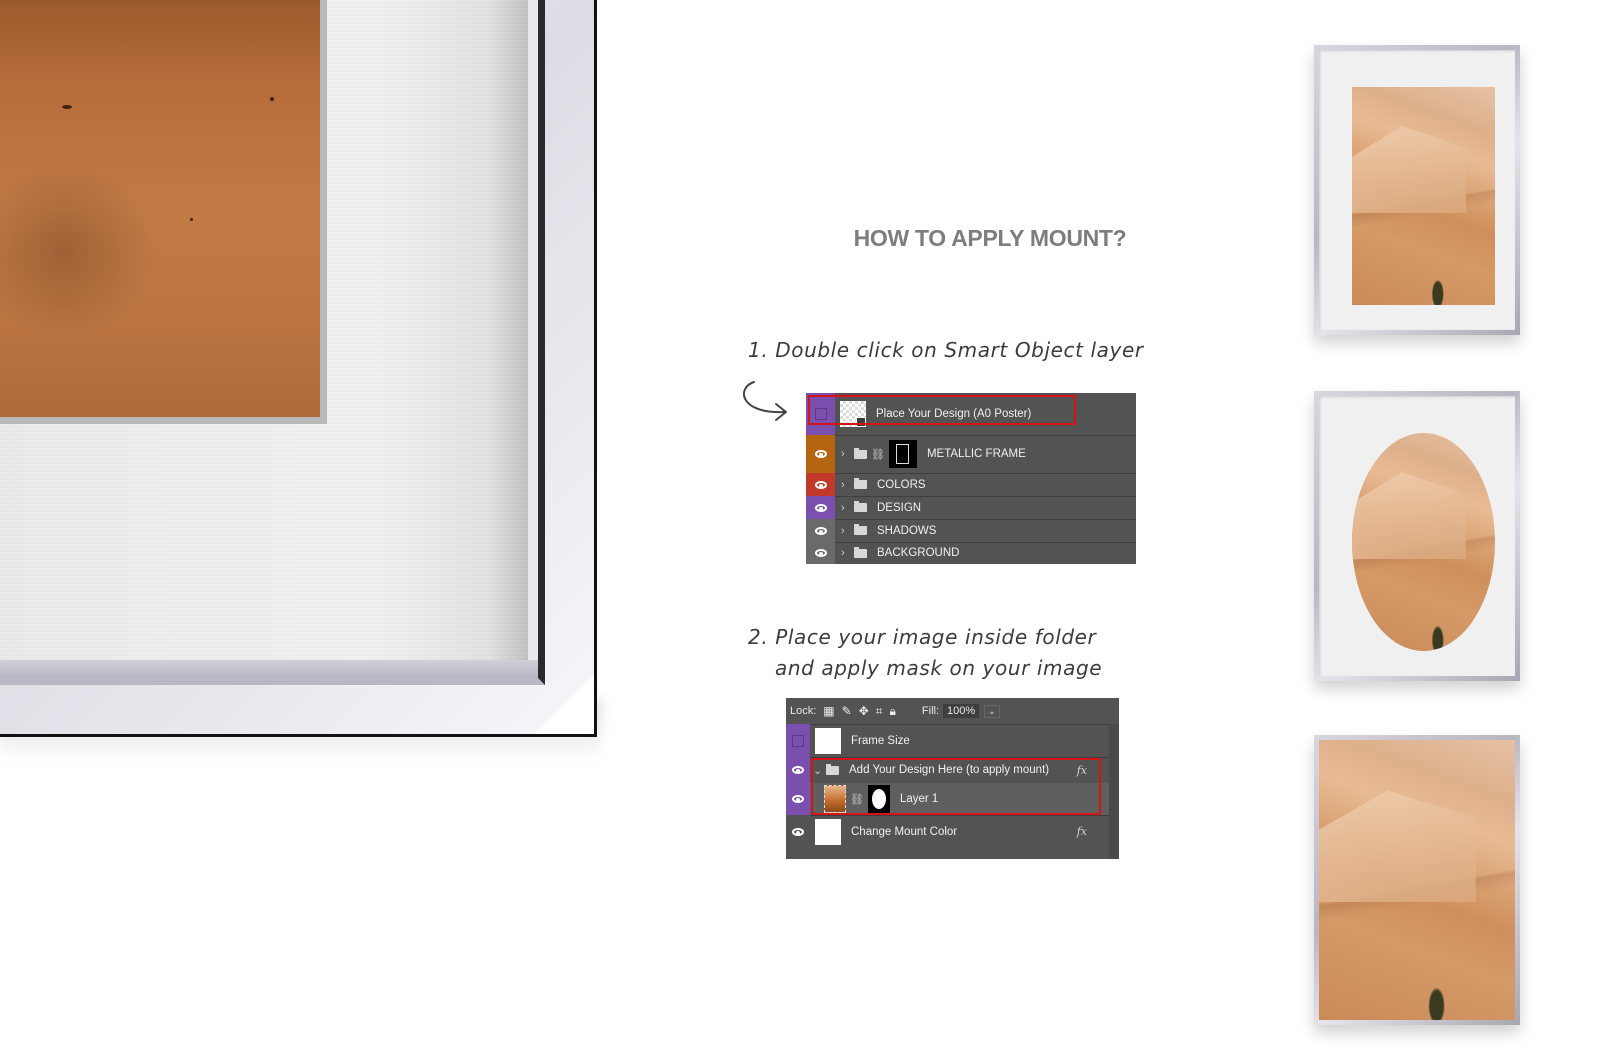 The width and height of the screenshot is (1600, 1064). I want to click on preview-oval-mount, so click(1417, 536).